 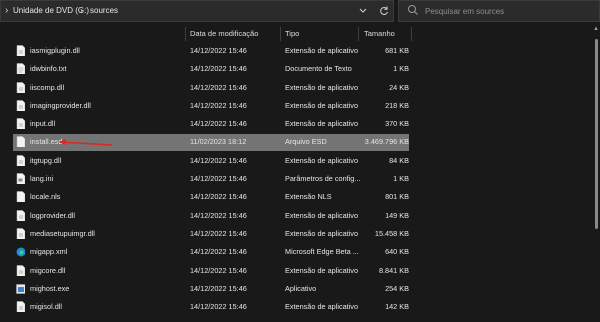 I want to click on breadcrumb-drive: Unidade de DVD (G:), so click(x=51, y=10).